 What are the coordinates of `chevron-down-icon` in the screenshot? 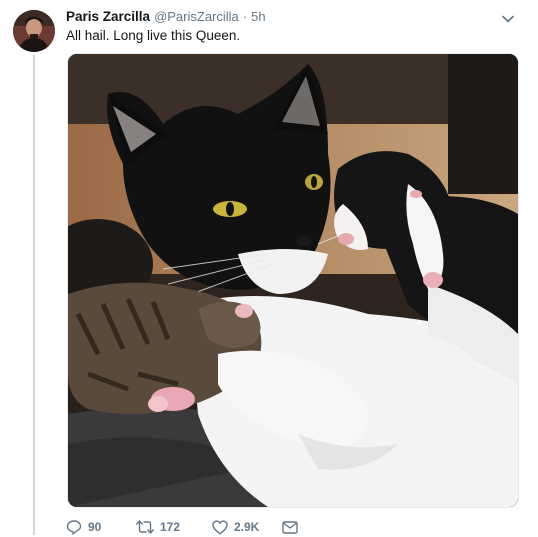 It's located at (508, 19).